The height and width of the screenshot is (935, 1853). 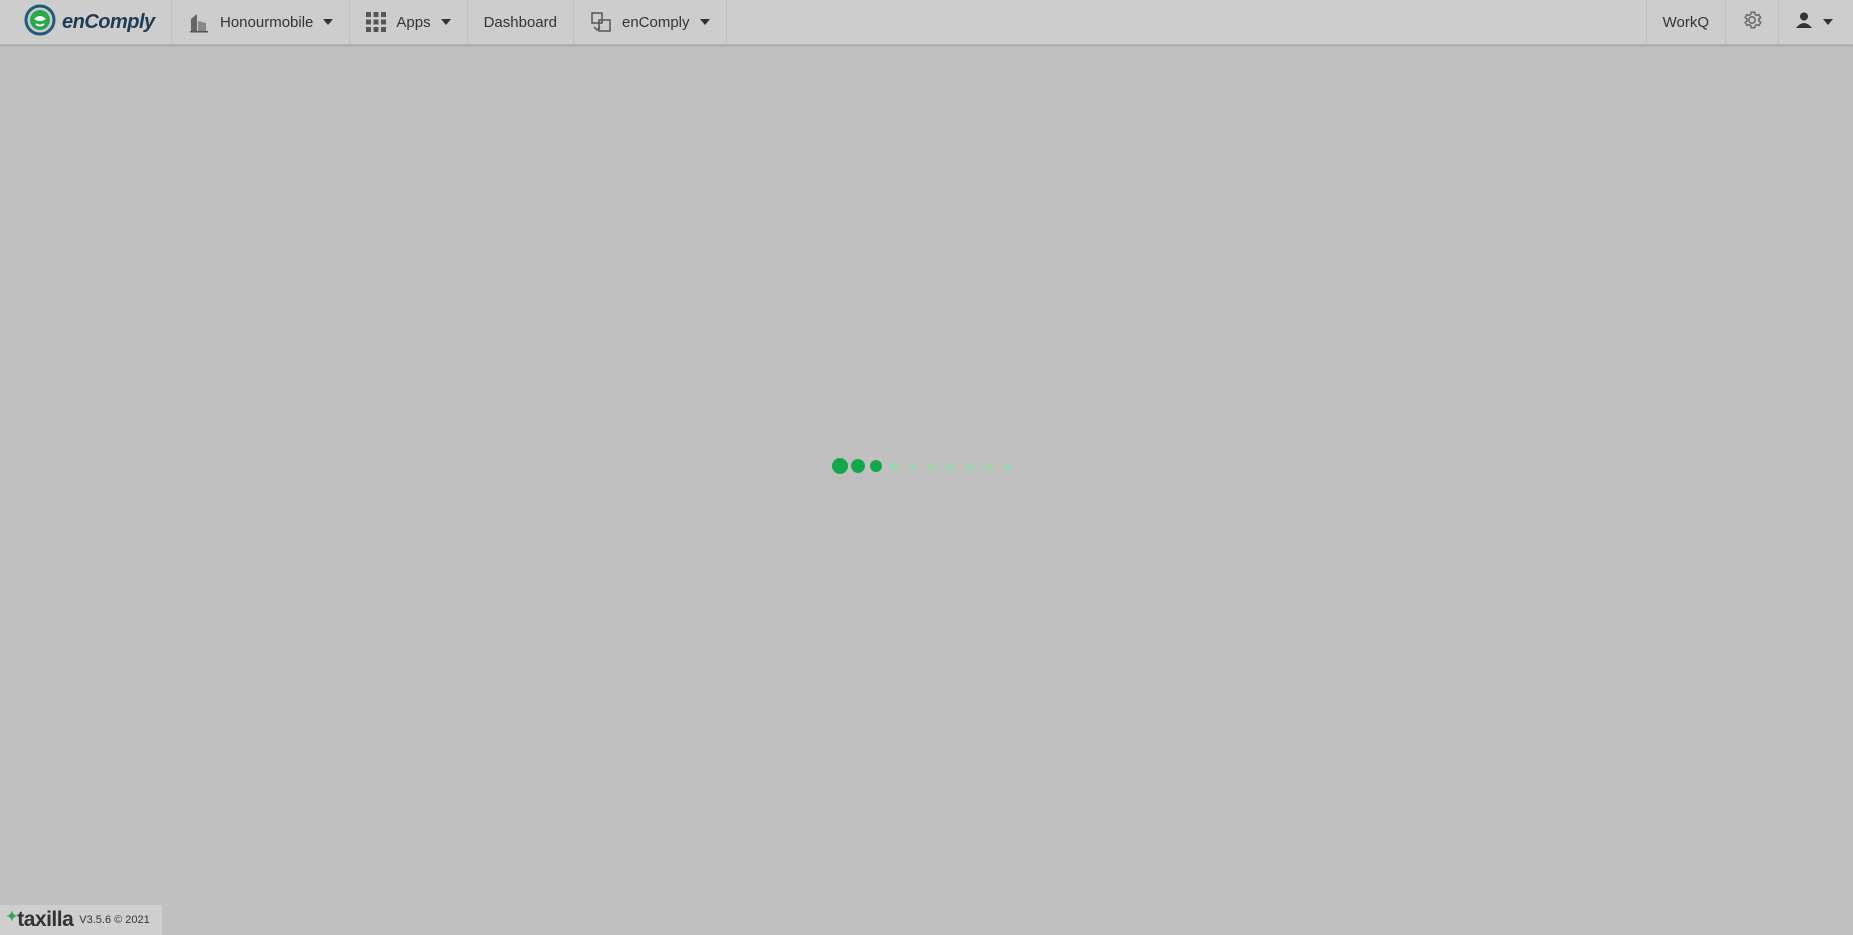 I want to click on apps-label: Apps, so click(x=413, y=22).